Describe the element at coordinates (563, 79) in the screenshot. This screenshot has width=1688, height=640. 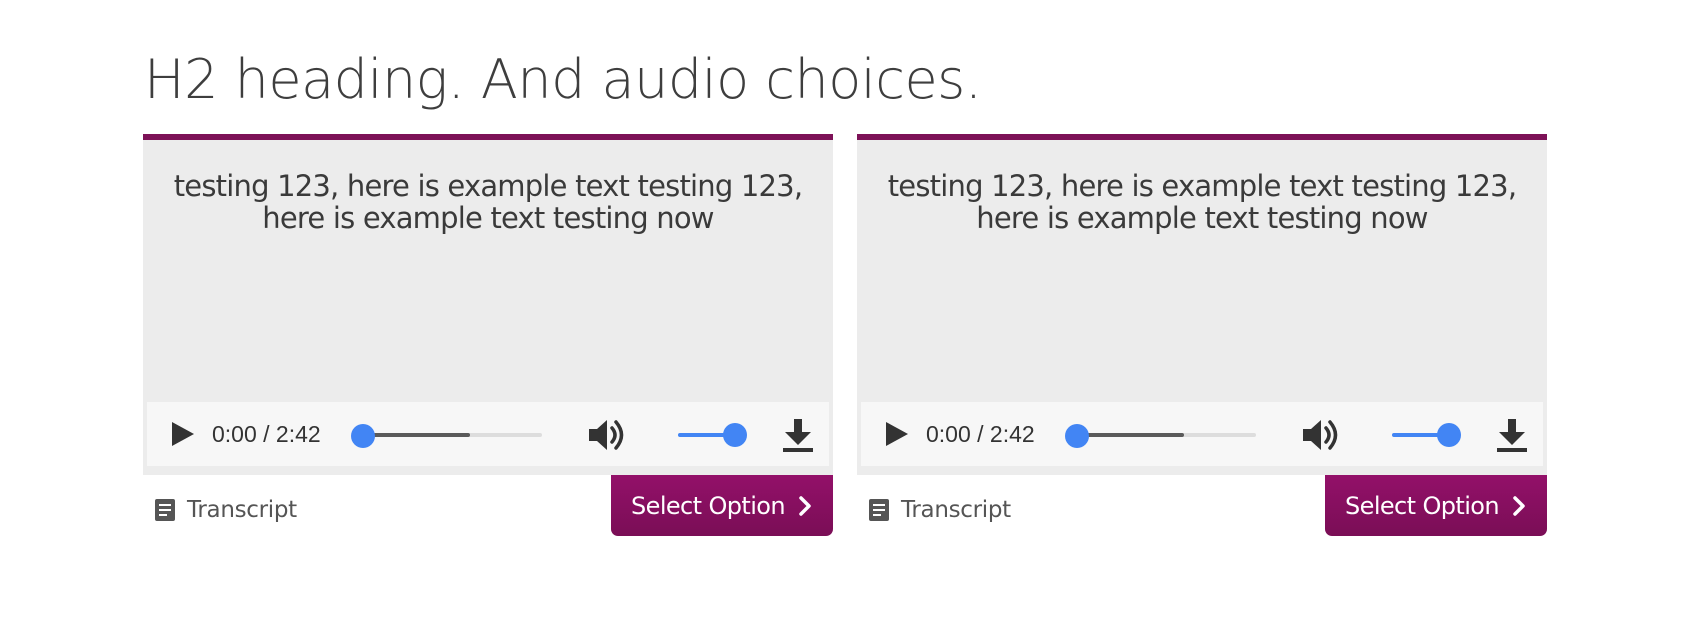
I see `page-title: H2 heading. And audio choices.` at that location.